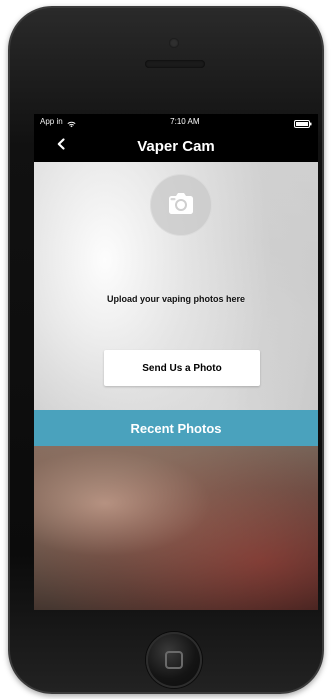 The height and width of the screenshot is (699, 332). I want to click on status-bar: App in 7:10 AM, so click(176, 122).